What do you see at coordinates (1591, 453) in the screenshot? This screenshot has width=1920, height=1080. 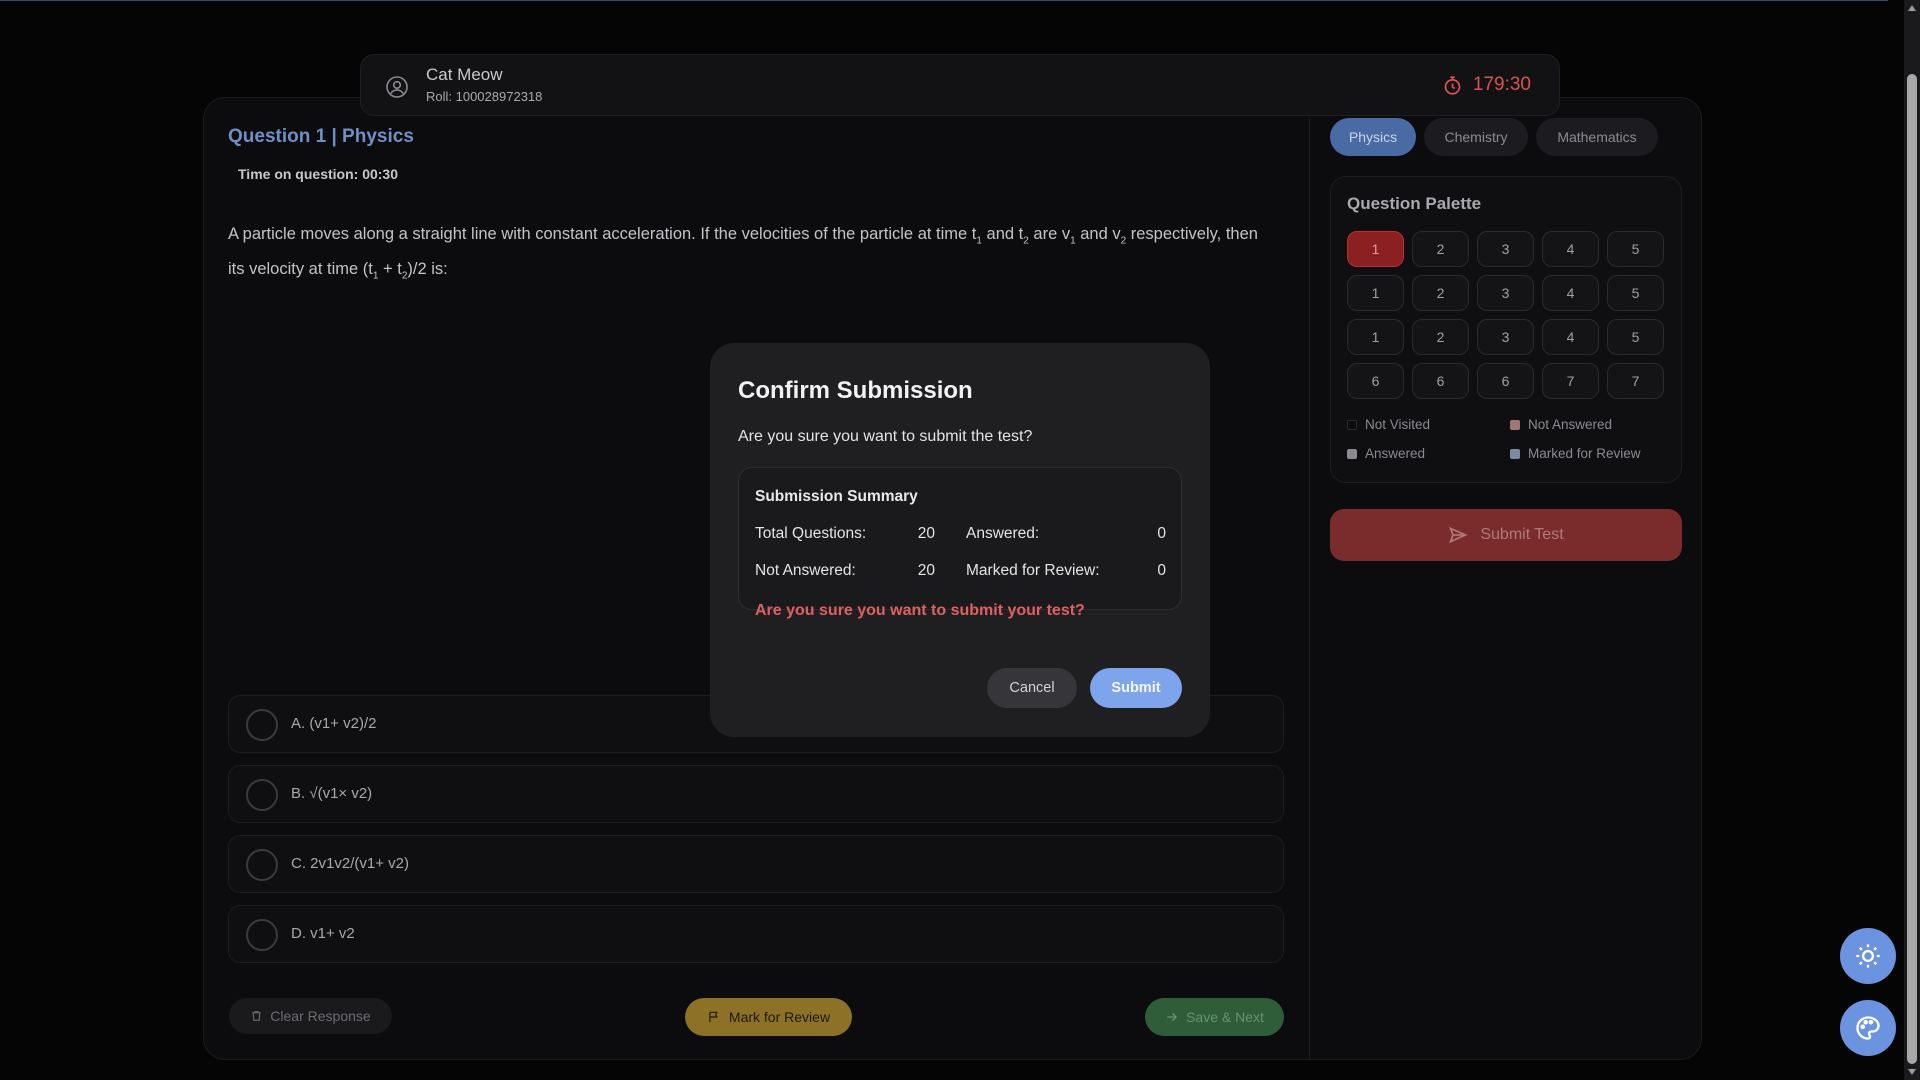 I see `legend-marked: Marked for Review` at bounding box center [1591, 453].